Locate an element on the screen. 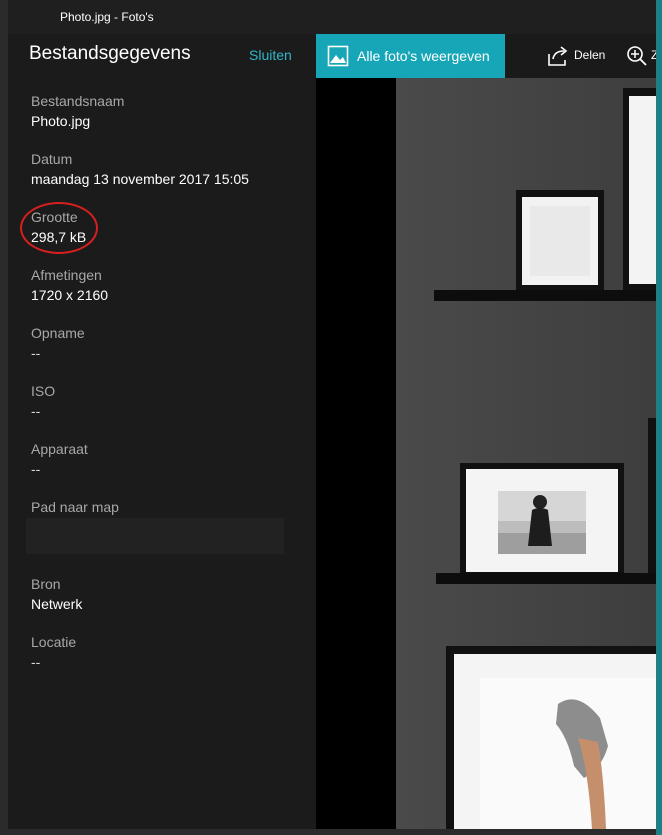 This screenshot has height=835, width=662. field-label: Pad naar map is located at coordinates (75, 507).